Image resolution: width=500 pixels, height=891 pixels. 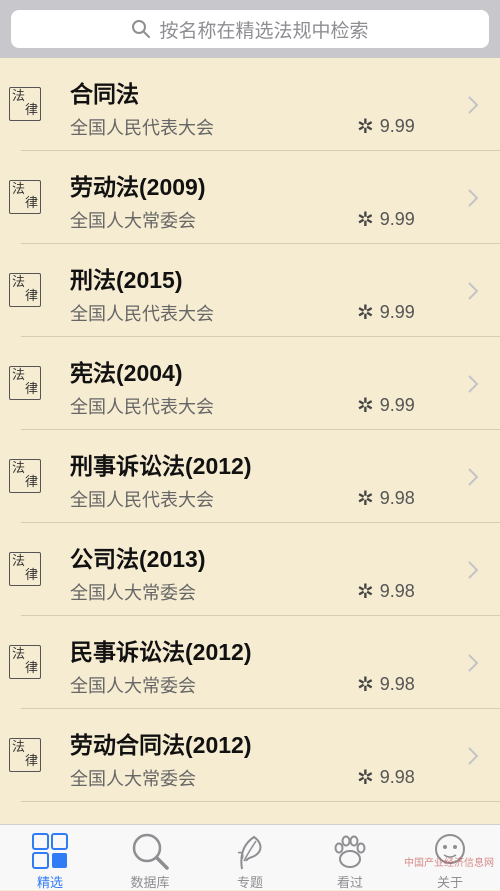 I want to click on list-item: 法律 刑事诉讼法(2012) 全国人民代表大会 ✲ 9.98, so click(x=250, y=476).